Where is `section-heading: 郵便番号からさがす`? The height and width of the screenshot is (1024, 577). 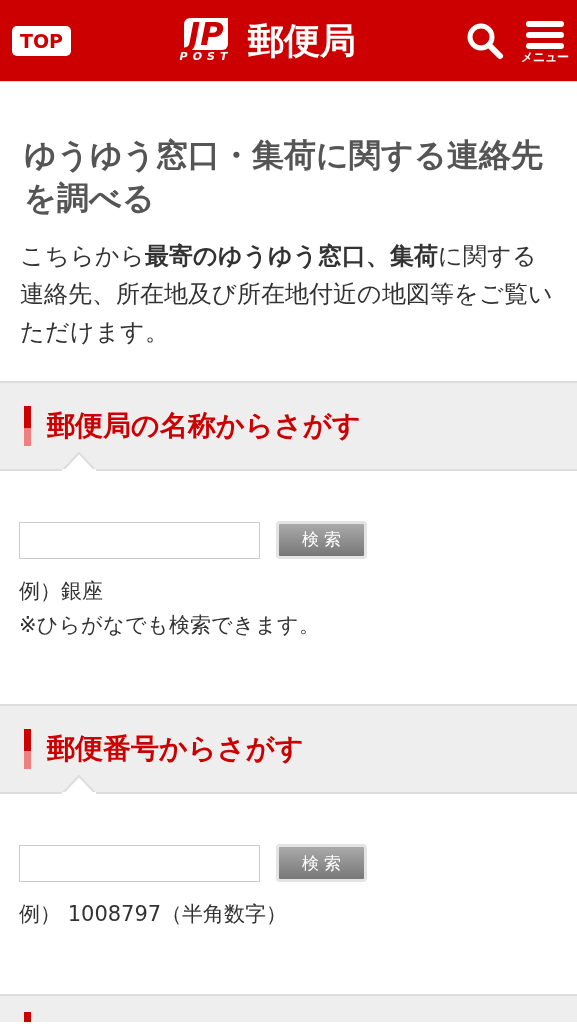
section-heading: 郵便番号からさがす is located at coordinates (175, 749).